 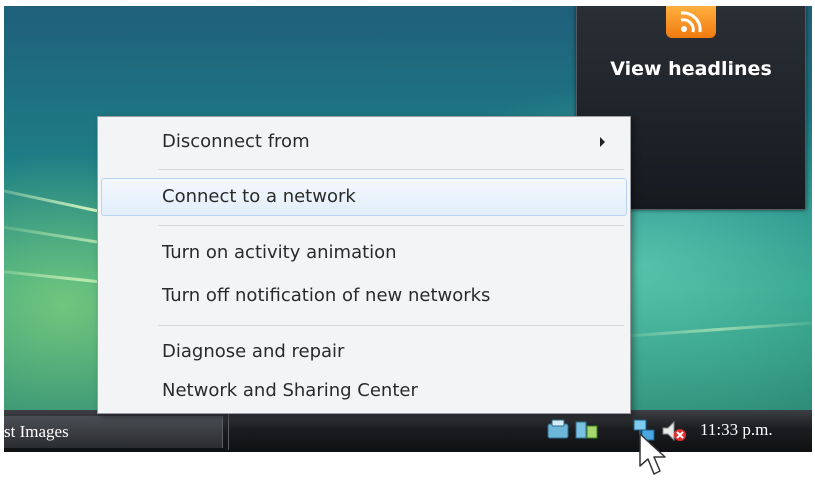 What do you see at coordinates (559, 432) in the screenshot?
I see `program-tray-icon` at bounding box center [559, 432].